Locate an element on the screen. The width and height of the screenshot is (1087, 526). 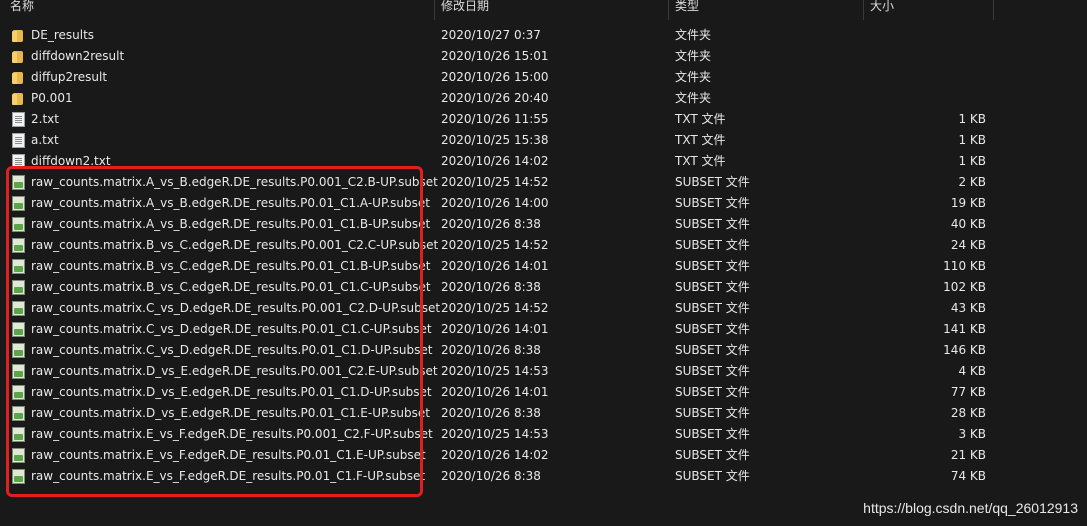
file-size: 110 KB is located at coordinates (964, 266).